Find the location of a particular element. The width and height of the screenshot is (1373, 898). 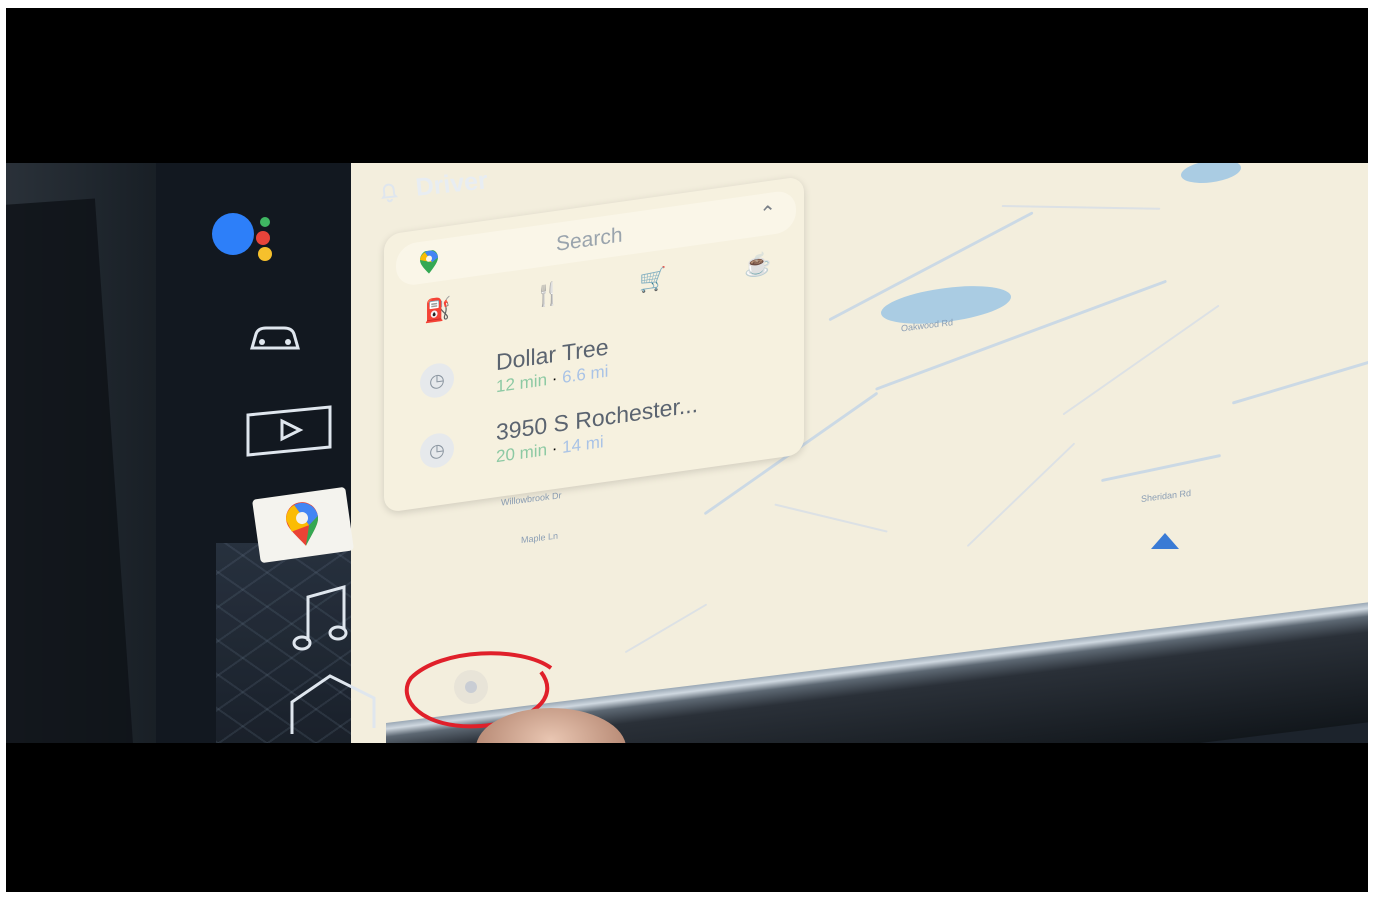

play-icon is located at coordinates (290, 432).